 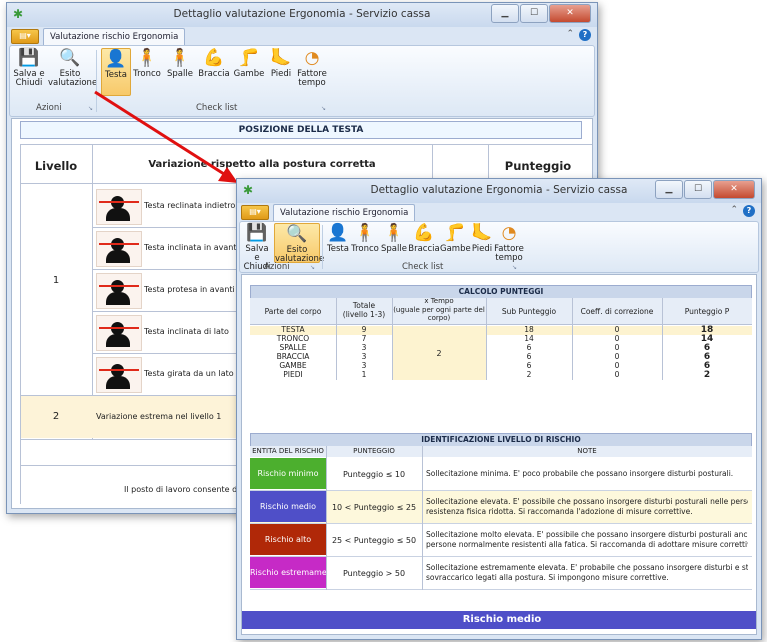 What do you see at coordinates (374, 540) in the screenshot?
I see `risk-score-range: 25 < Punteggio ≤ 50` at bounding box center [374, 540].